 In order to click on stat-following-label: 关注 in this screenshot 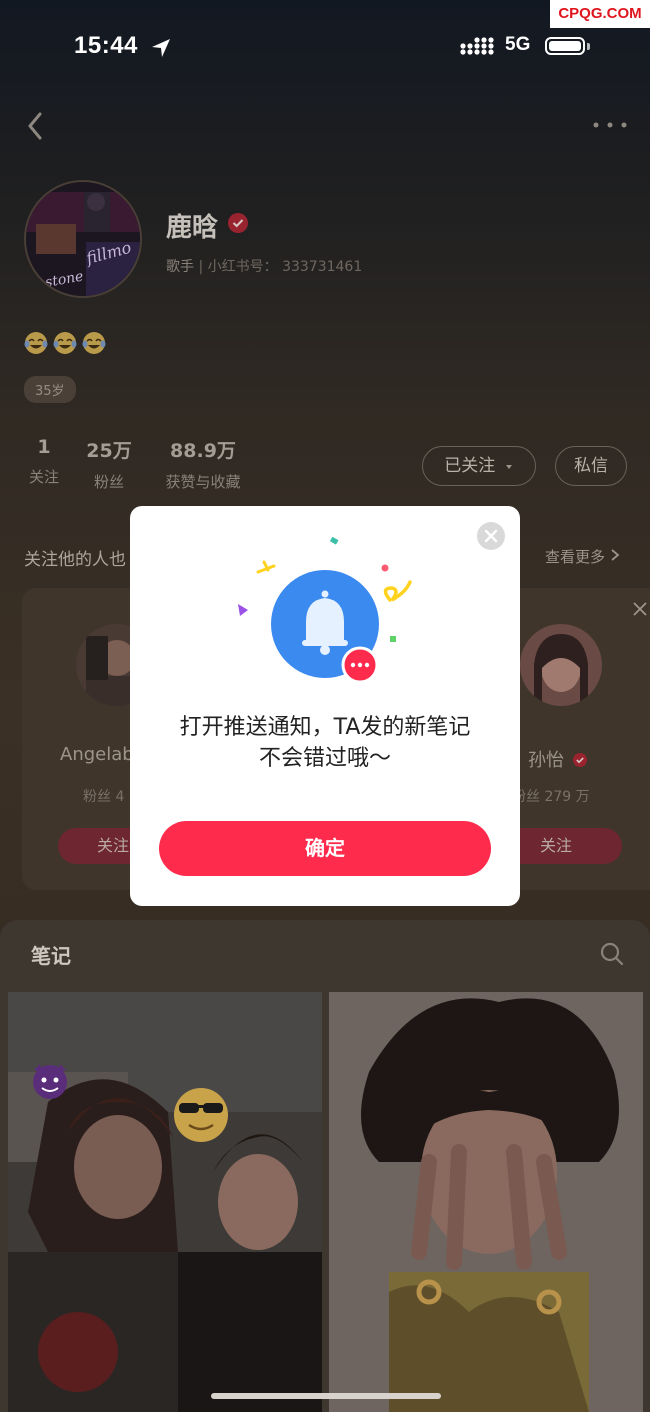, I will do `click(43, 477)`.